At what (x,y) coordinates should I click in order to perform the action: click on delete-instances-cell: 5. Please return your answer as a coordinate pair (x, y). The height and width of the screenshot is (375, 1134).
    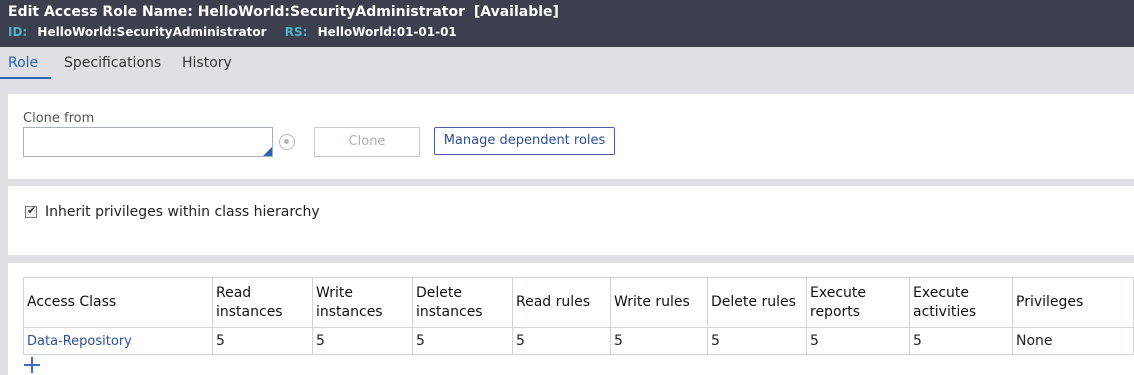
    Looking at the image, I should click on (462, 341).